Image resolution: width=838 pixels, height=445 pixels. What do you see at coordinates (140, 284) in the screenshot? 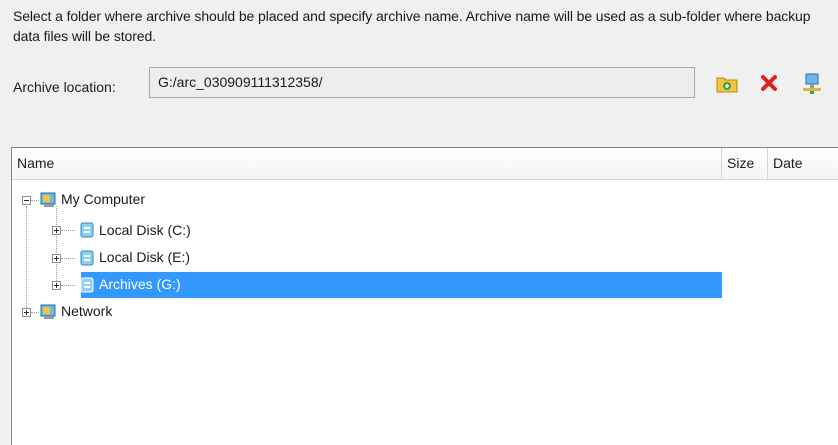
I see `tree-node-archives-g: Archives (G:)` at bounding box center [140, 284].